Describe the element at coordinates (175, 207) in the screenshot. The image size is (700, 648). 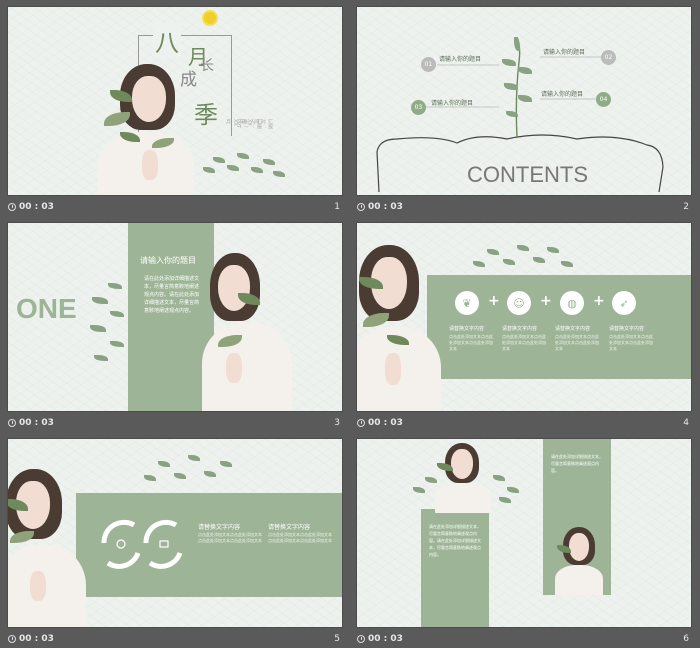
I see `slide-bar-1: 00 : 03 1` at that location.